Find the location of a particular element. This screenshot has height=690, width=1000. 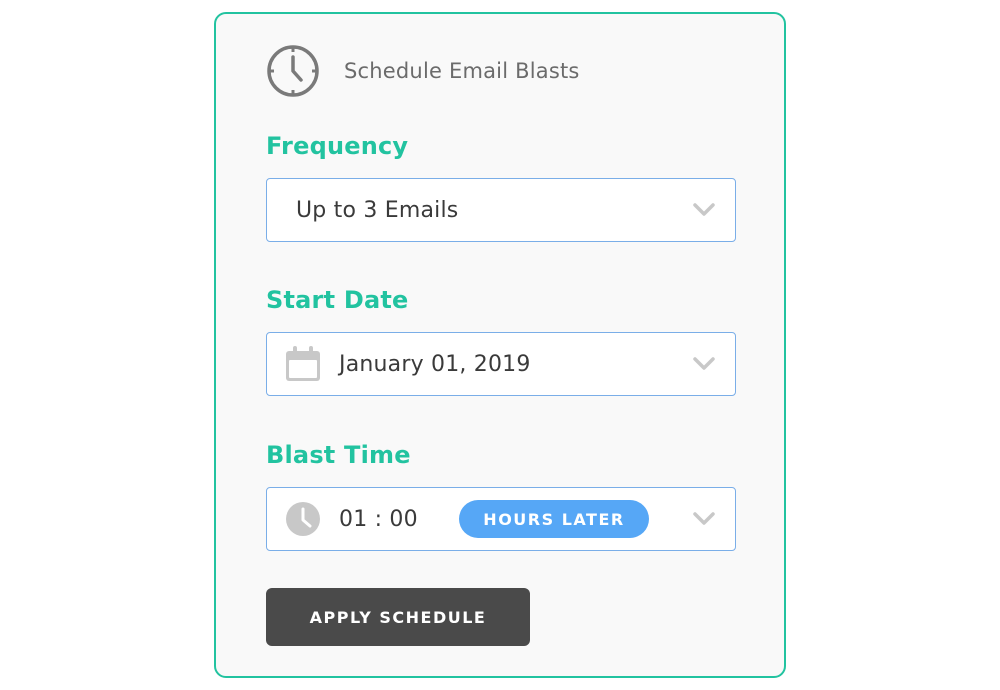

start-date-select: January 01, 2019 is located at coordinates (501, 364).